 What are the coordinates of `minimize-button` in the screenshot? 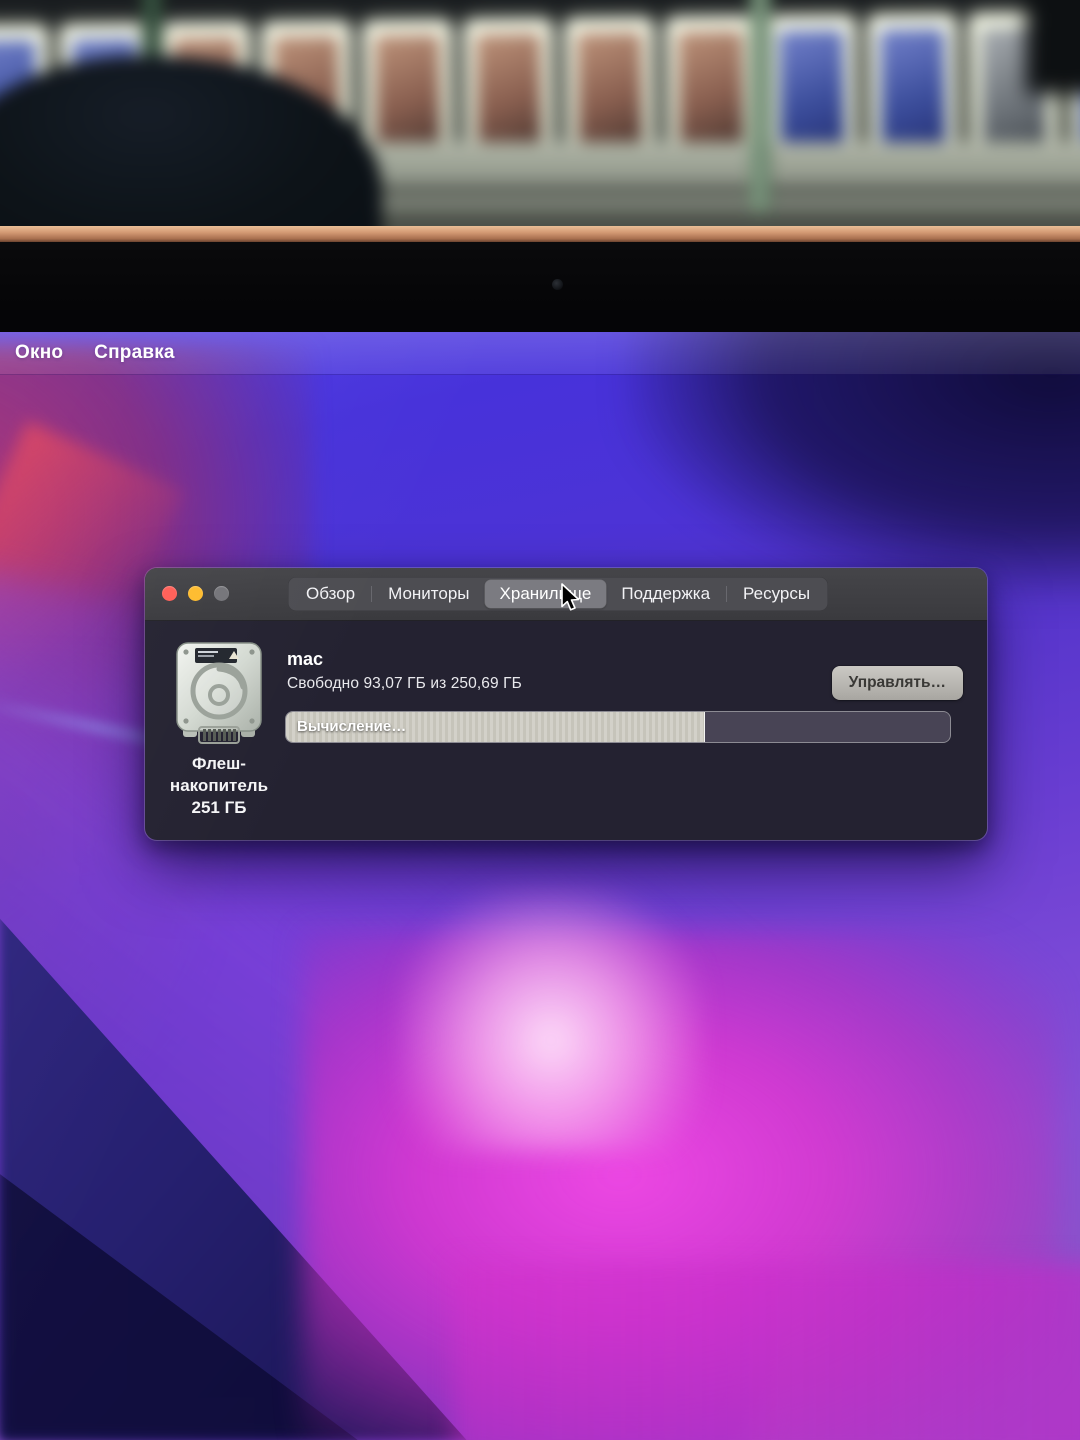 It's located at (195, 593).